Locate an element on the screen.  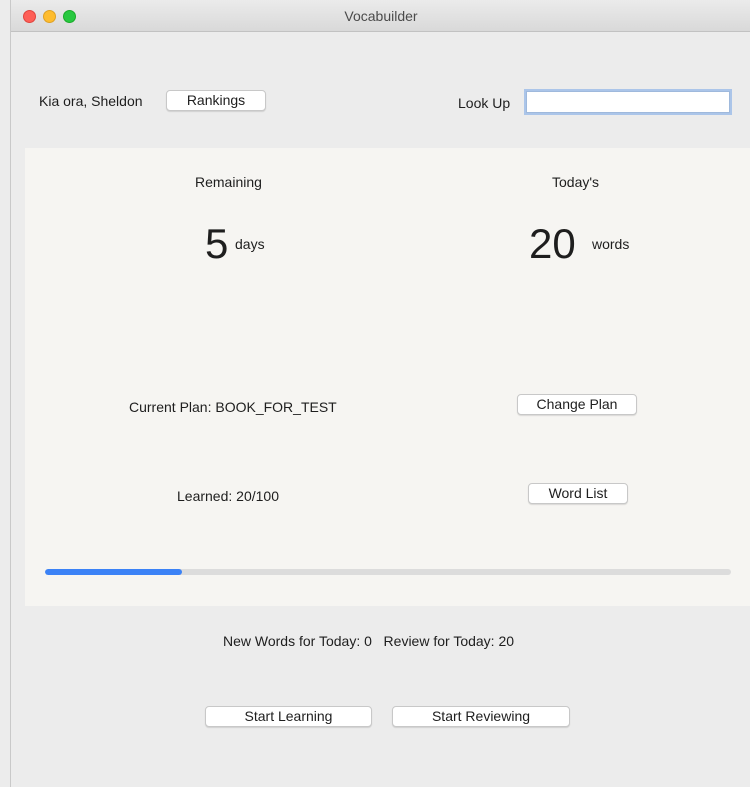
learning-progress-bar is located at coordinates (388, 572).